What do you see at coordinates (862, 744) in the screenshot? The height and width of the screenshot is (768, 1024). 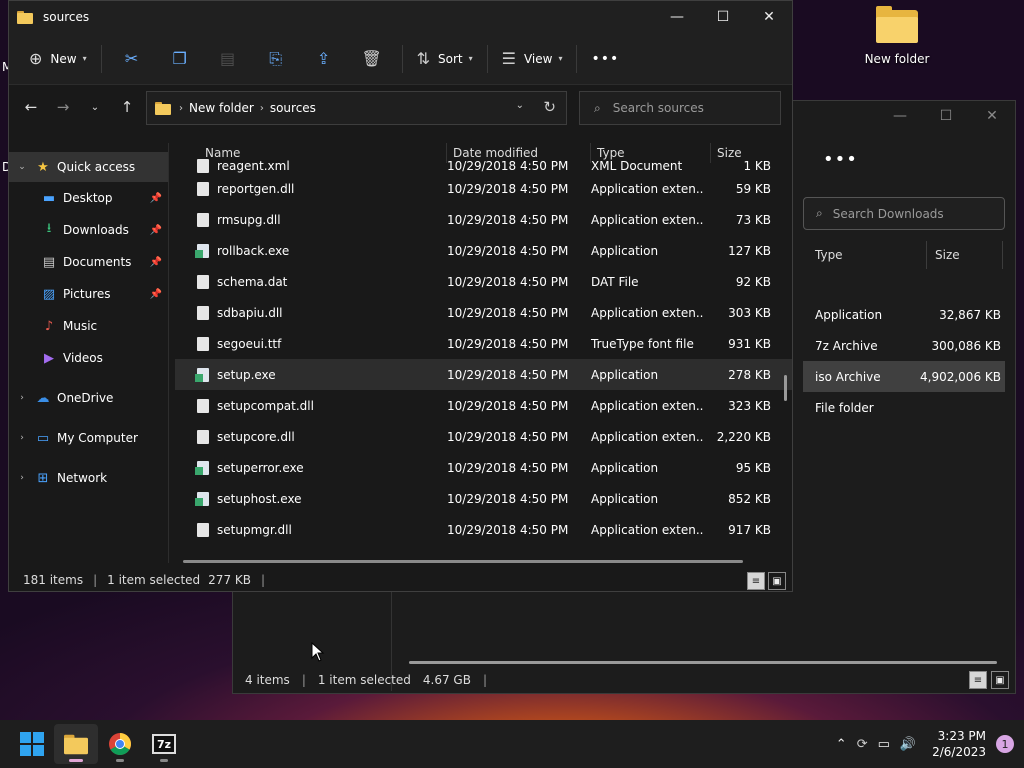 I see `sync-icon: ⟳` at bounding box center [862, 744].